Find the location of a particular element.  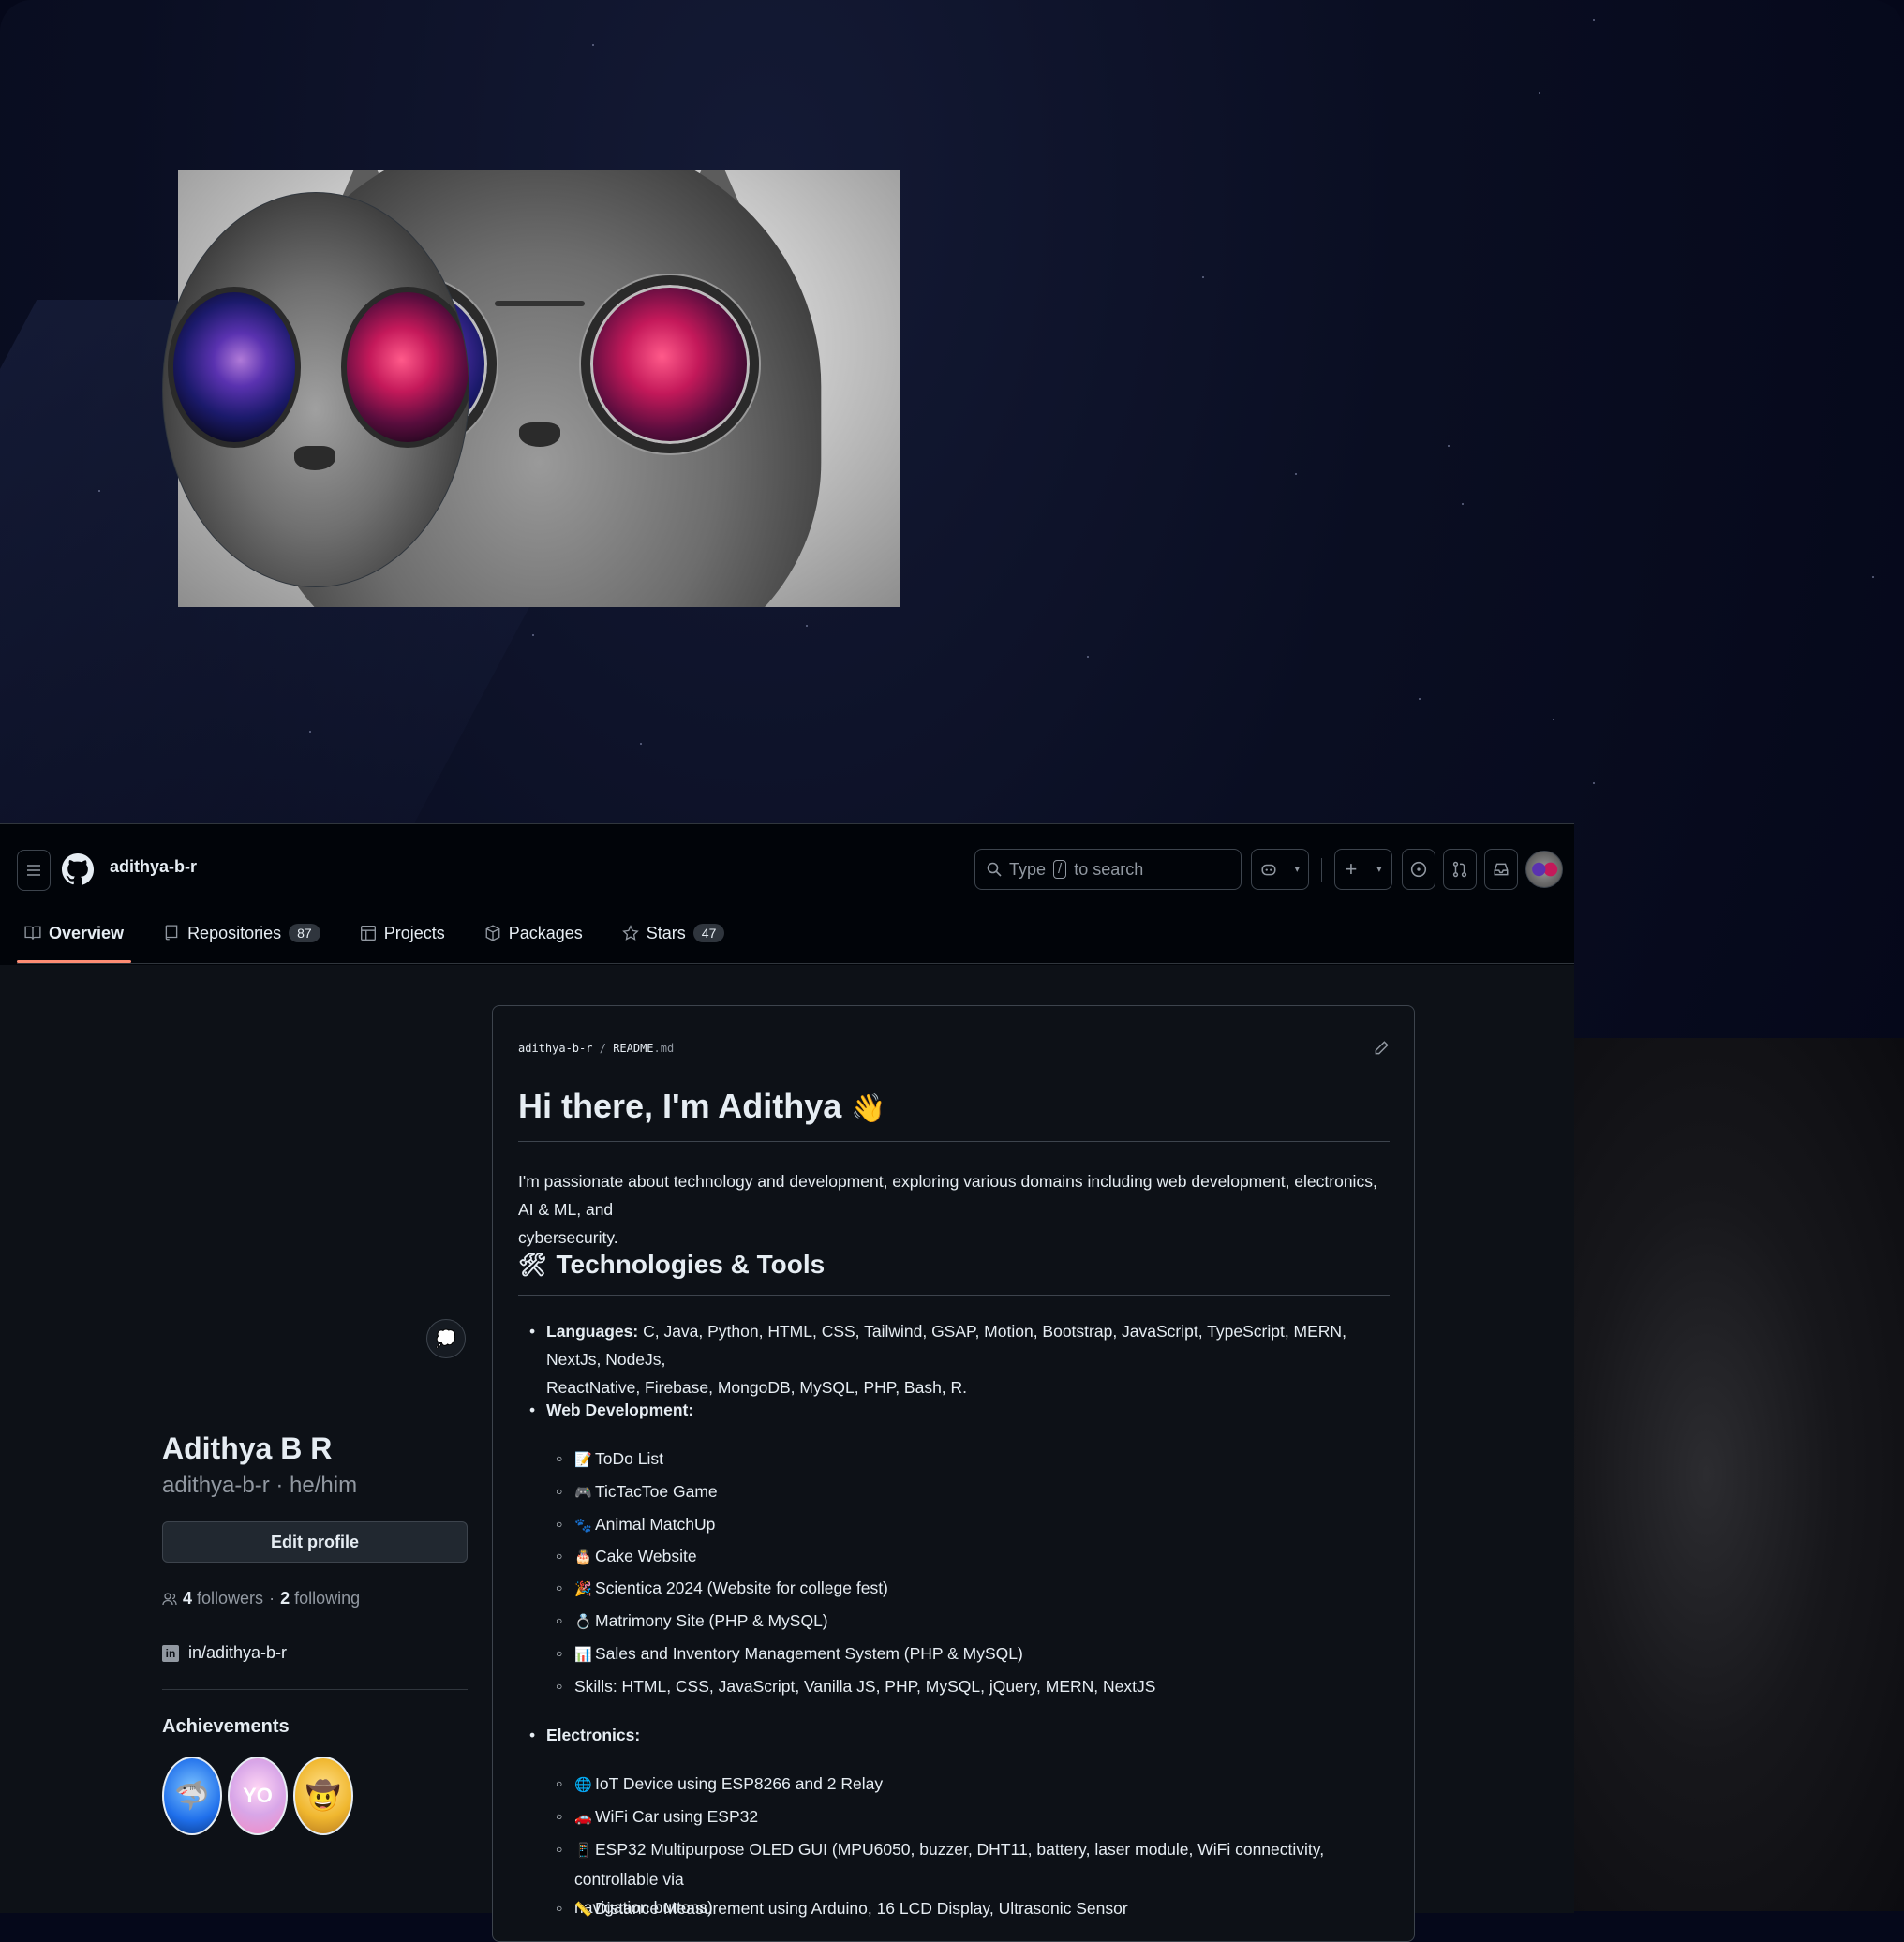

readme-title: Hi there, I'm Adithya 👋 is located at coordinates (702, 1106).